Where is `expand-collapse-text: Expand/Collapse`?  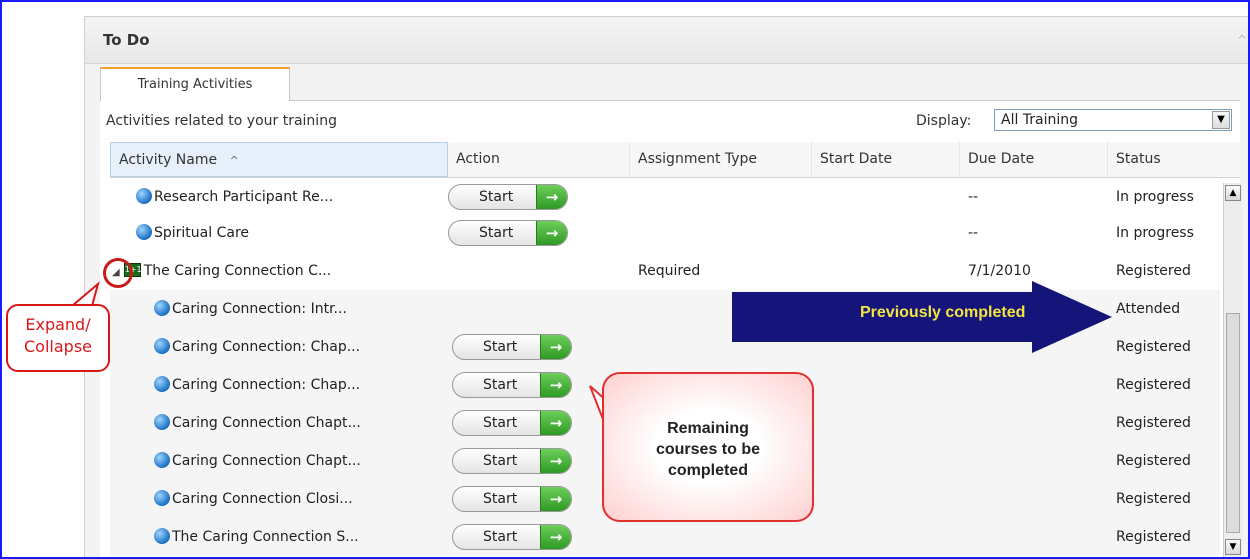 expand-collapse-text: Expand/Collapse is located at coordinates (58, 335).